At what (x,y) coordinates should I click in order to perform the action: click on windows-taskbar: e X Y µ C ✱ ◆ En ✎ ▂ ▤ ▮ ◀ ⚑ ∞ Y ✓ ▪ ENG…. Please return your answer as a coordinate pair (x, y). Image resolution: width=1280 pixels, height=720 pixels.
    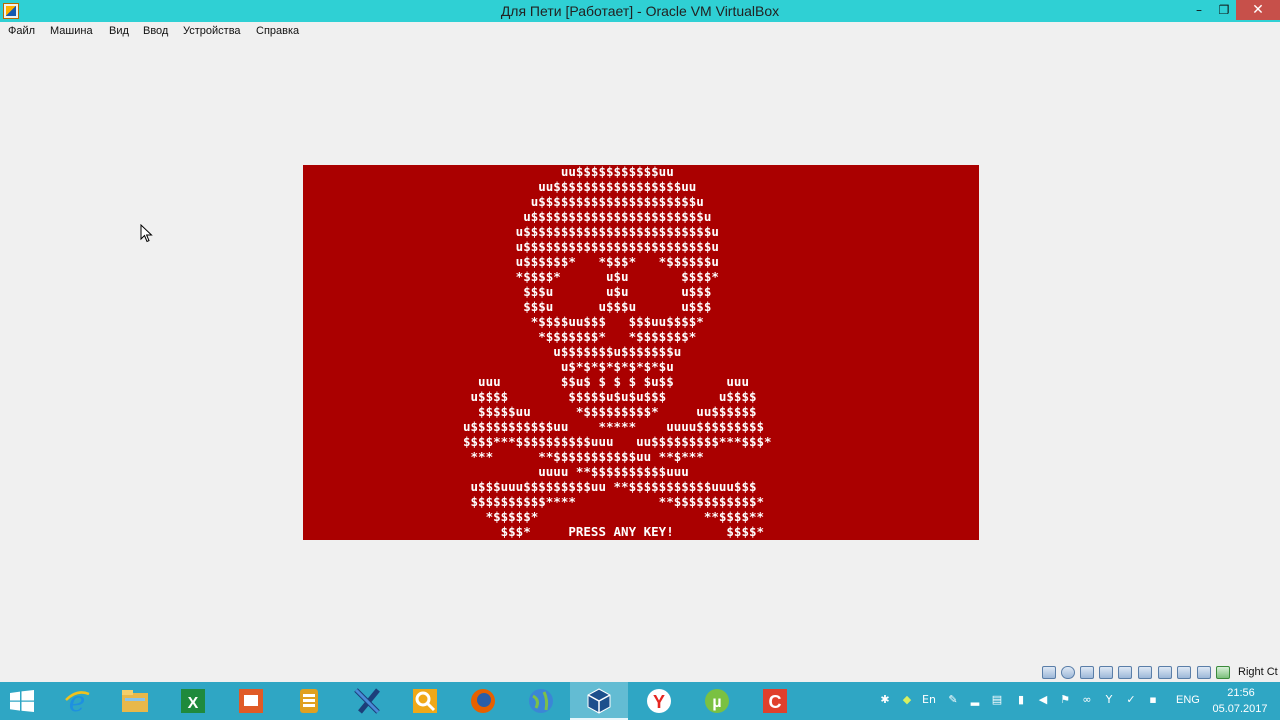
    Looking at the image, I should click on (640, 701).